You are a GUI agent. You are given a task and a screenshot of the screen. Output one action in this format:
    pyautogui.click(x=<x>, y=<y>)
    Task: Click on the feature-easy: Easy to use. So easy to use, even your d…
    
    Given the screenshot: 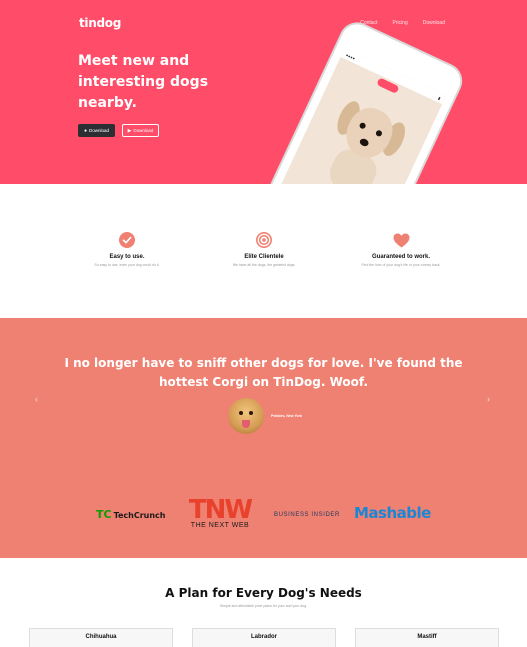 What is the action you would take?
    pyautogui.click(x=127, y=249)
    